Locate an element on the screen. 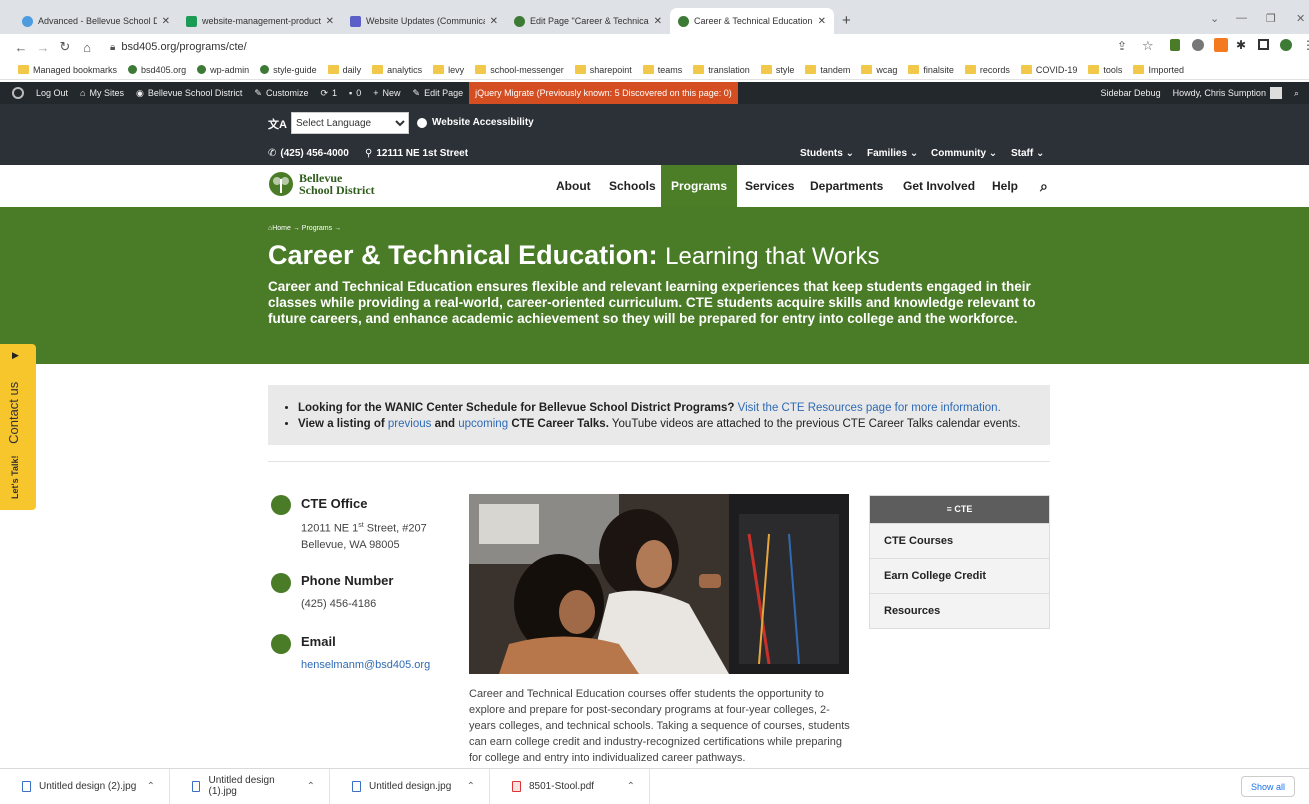 Image resolution: width=1309 pixels, height=804 pixels. nav-departments: Departments is located at coordinates (846, 186).